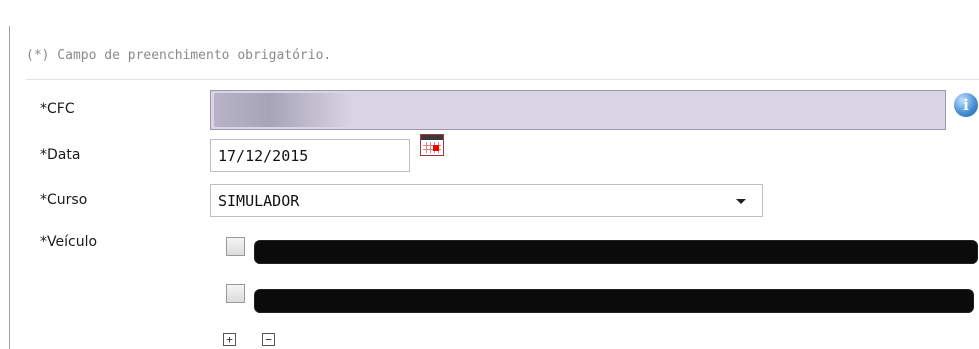 Image resolution: width=979 pixels, height=349 pixels. I want to click on cfc-label: *CFC, so click(57, 109).